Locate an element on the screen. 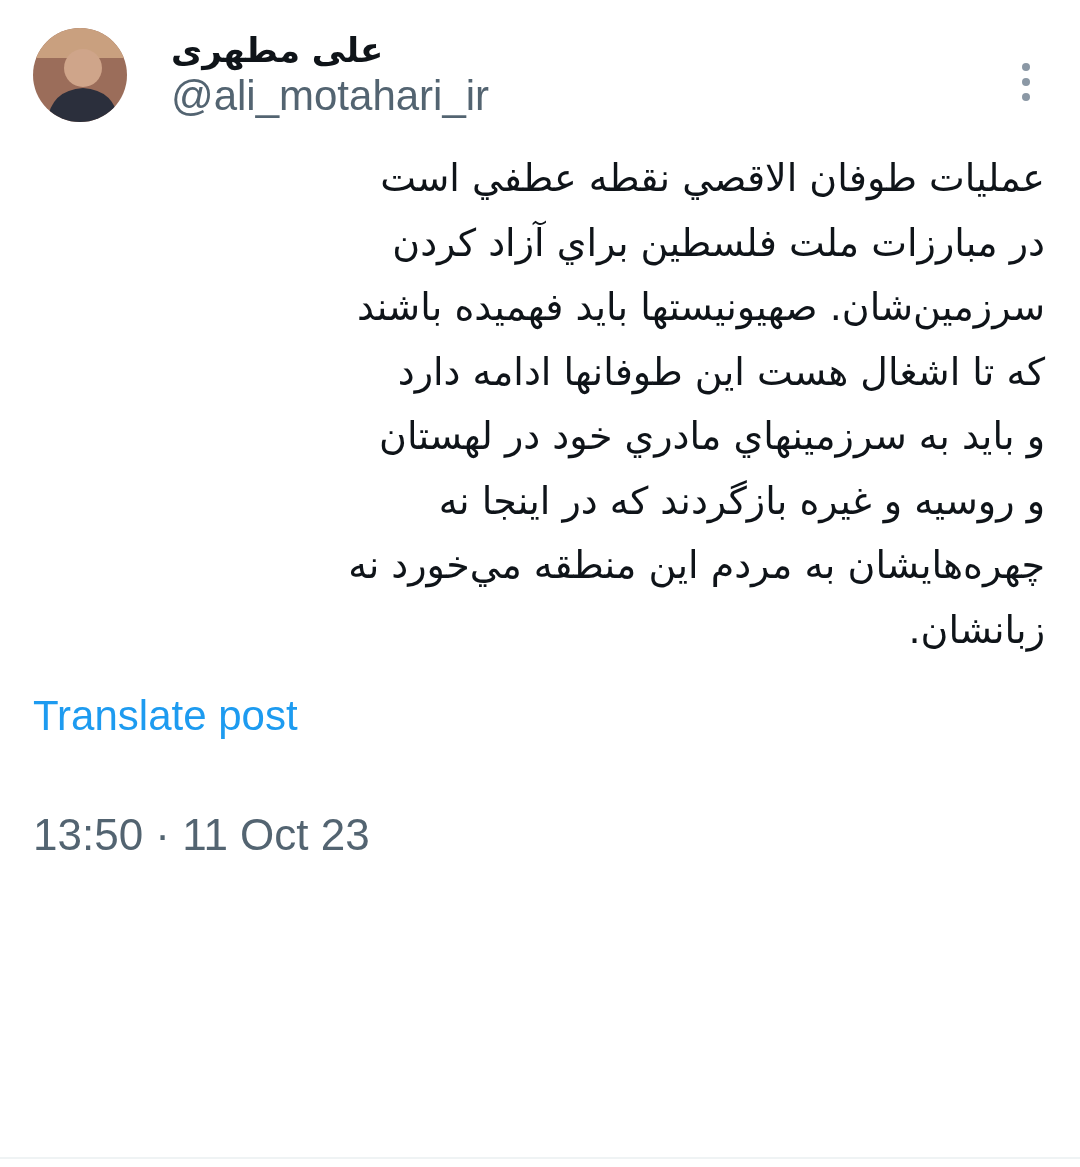 This screenshot has height=1167, width=1080. more-icon is located at coordinates (1026, 82).